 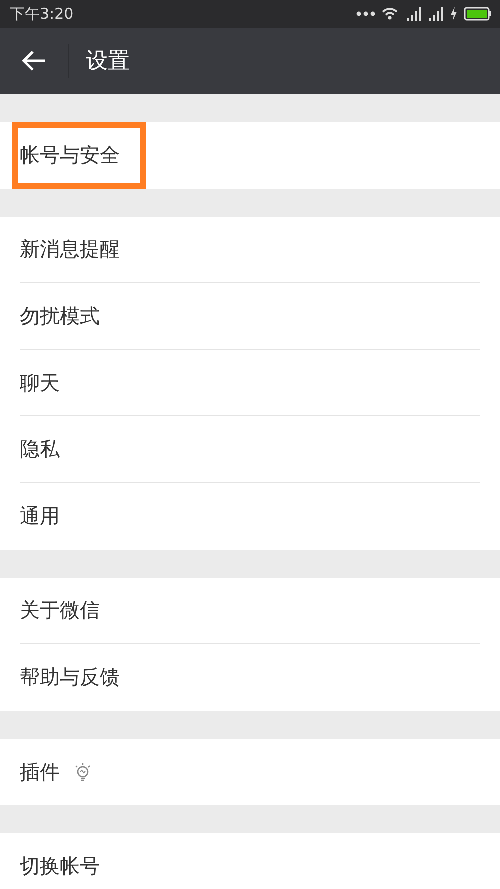 I want to click on item-label: 帐号与安全, so click(x=79, y=155).